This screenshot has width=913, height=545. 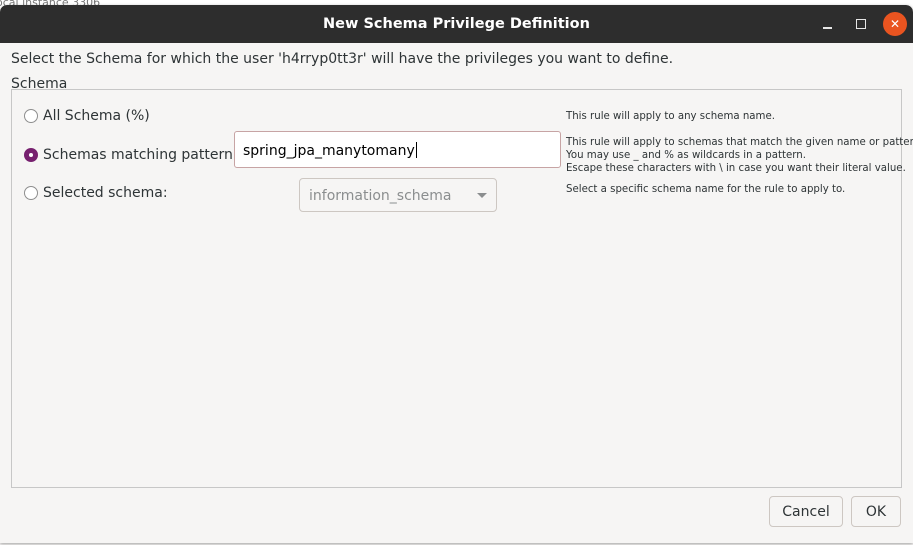 I want to click on chevron-down-icon, so click(x=482, y=195).